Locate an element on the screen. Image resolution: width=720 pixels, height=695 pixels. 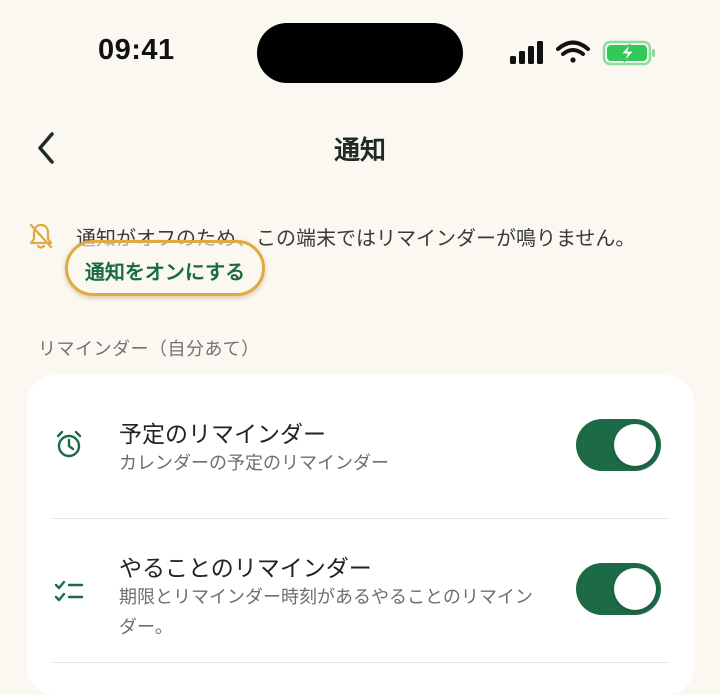
section-label: リマインダー（自分あて） is located at coordinates (149, 349).